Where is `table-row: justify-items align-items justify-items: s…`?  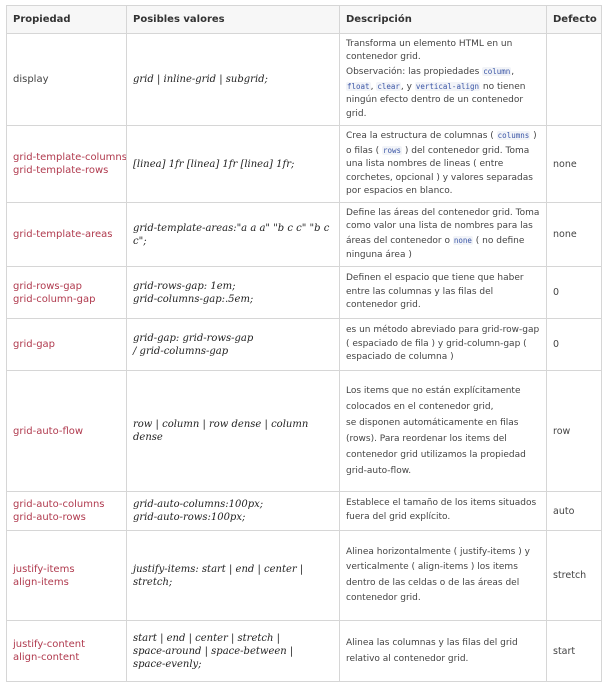 table-row: justify-items align-items justify-items: s… is located at coordinates (304, 575).